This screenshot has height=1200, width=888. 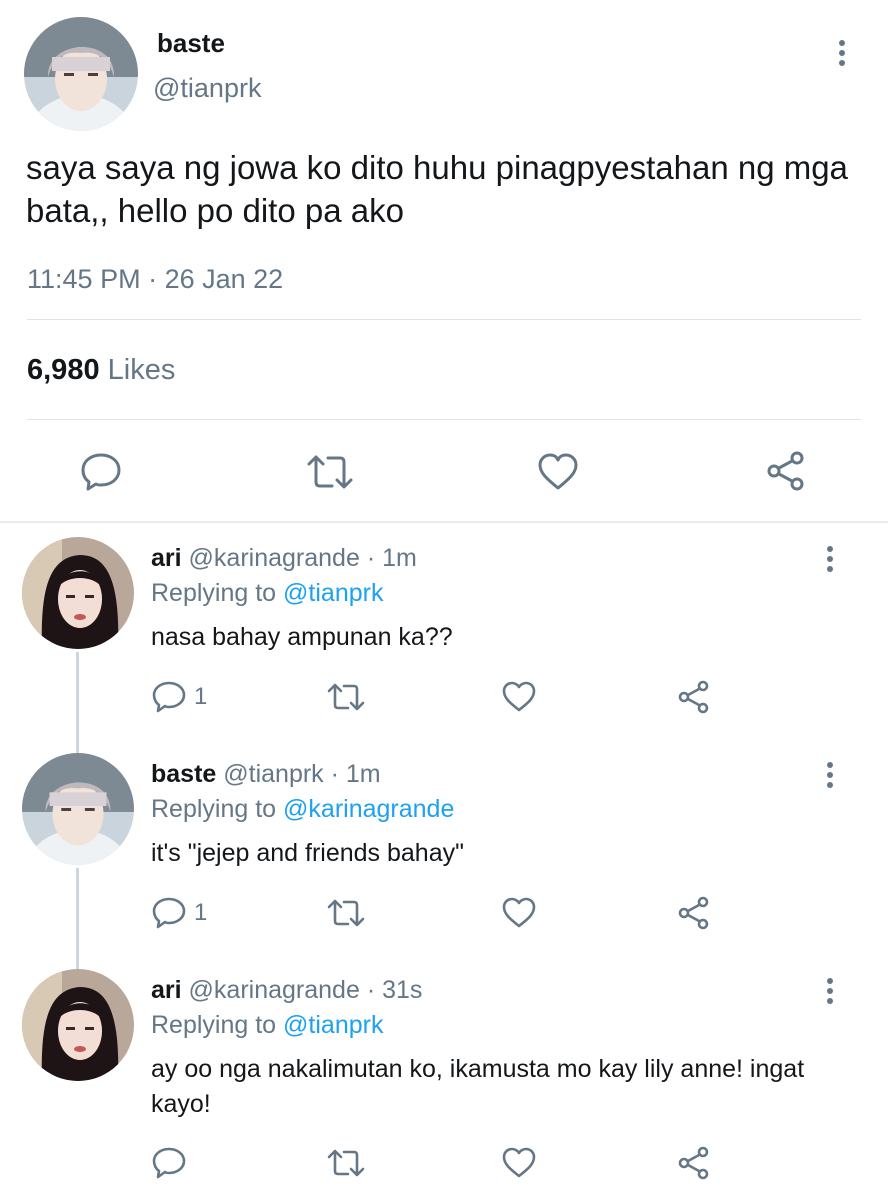 I want to click on reply-author-name: baste, so click(x=183, y=774).